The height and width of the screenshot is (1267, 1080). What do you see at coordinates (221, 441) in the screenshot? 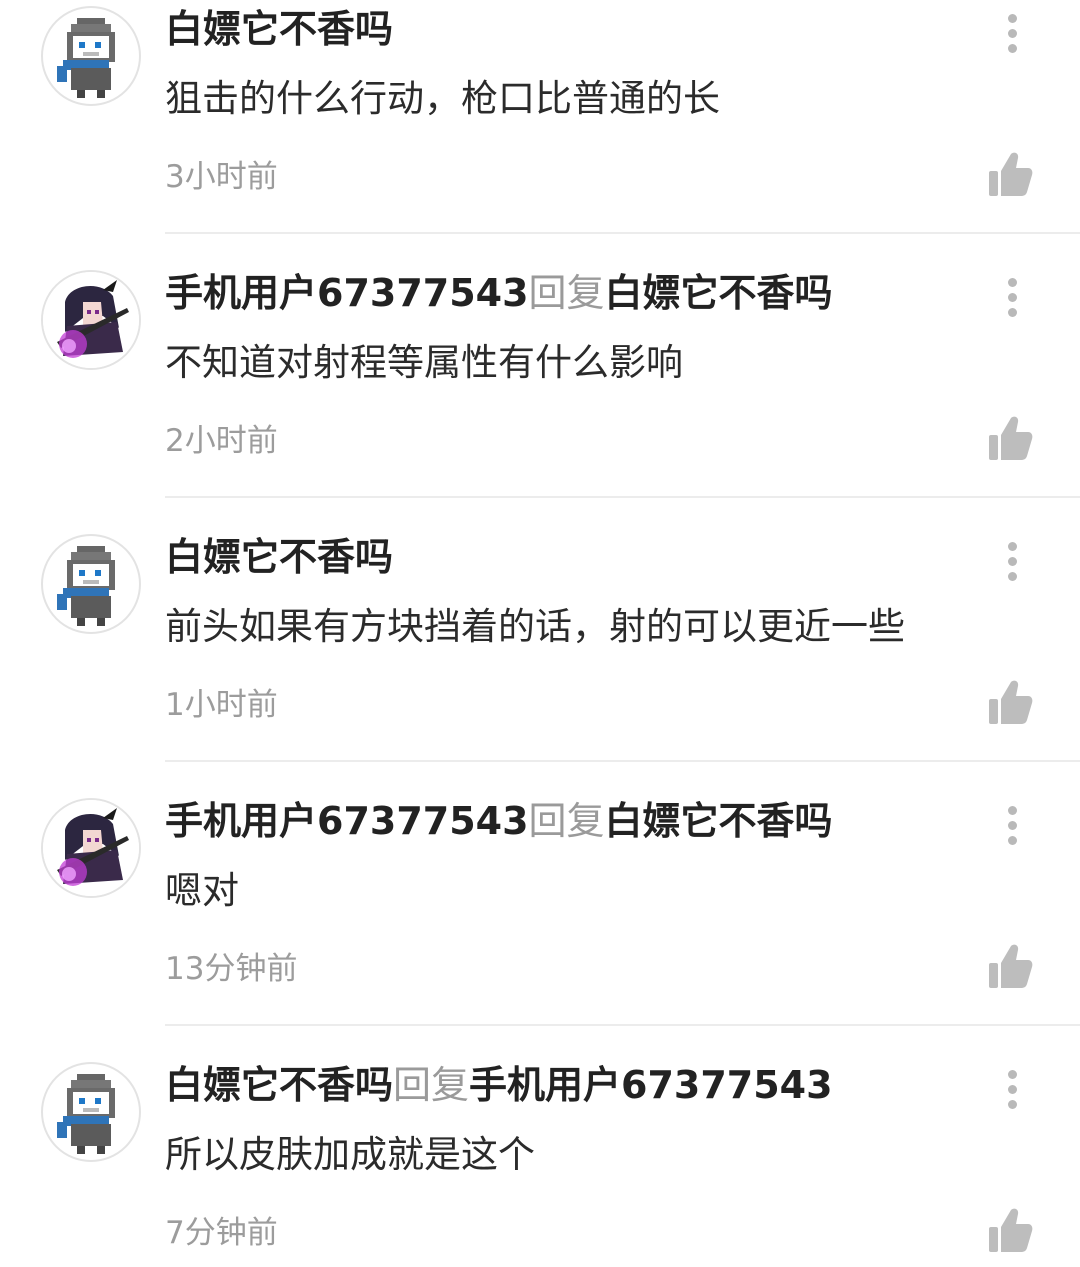
I see `timestamp: 2小时前` at bounding box center [221, 441].